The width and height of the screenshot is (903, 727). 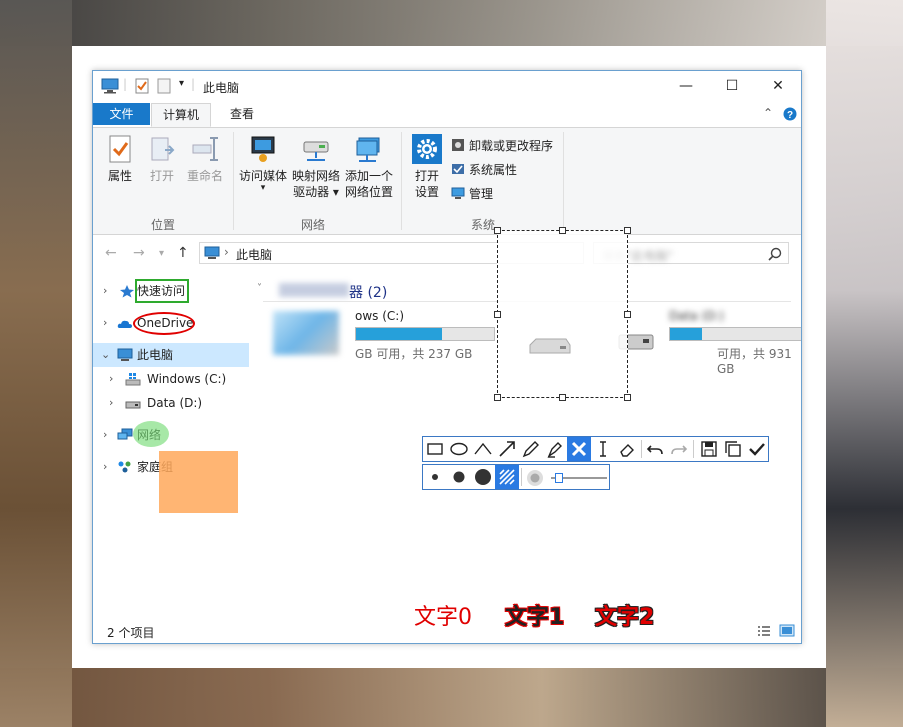 I want to click on undo-tool, so click(x=655, y=449).